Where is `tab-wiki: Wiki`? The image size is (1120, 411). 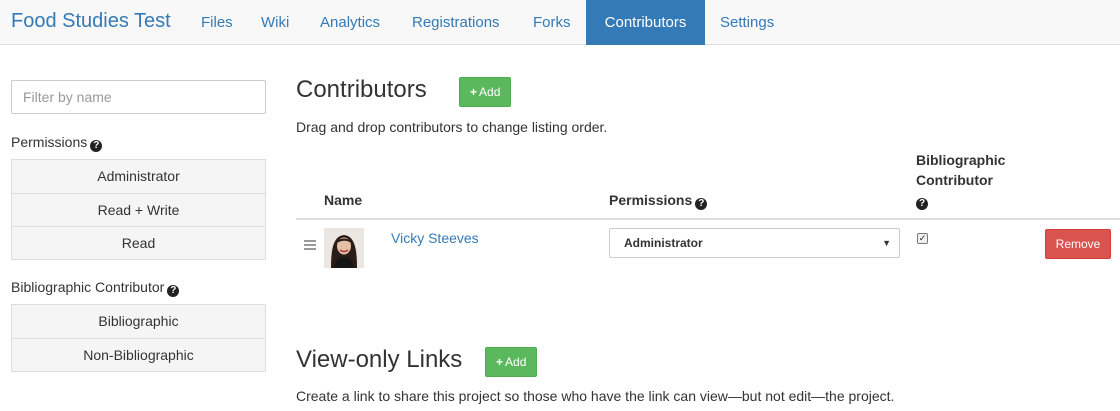 tab-wiki: Wiki is located at coordinates (275, 22).